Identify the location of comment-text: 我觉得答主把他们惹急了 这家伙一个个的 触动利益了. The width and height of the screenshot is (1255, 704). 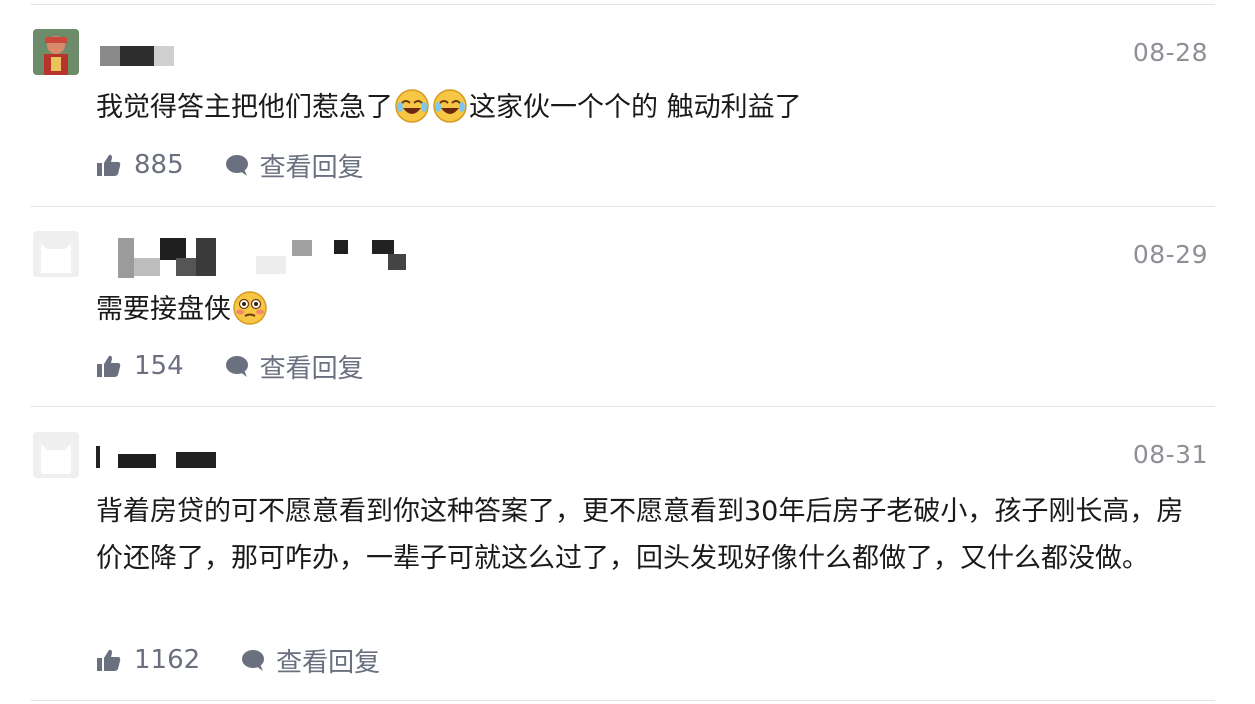
(651, 107).